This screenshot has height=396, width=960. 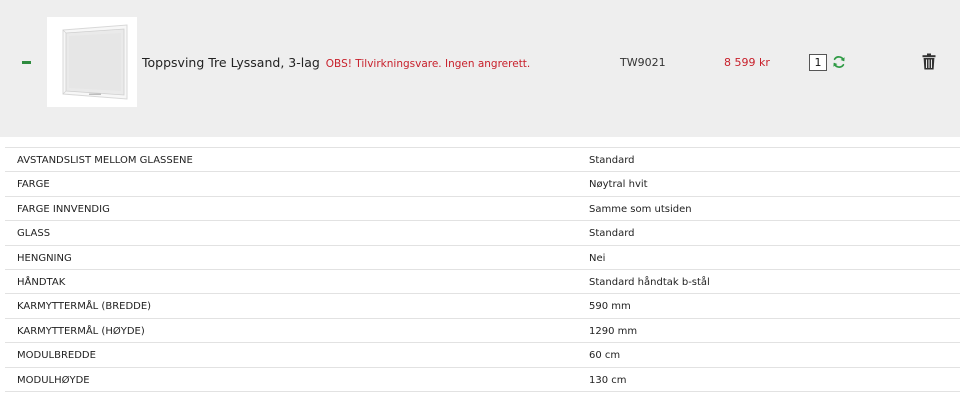 I want to click on spec-label: FARGE, so click(x=33, y=185).